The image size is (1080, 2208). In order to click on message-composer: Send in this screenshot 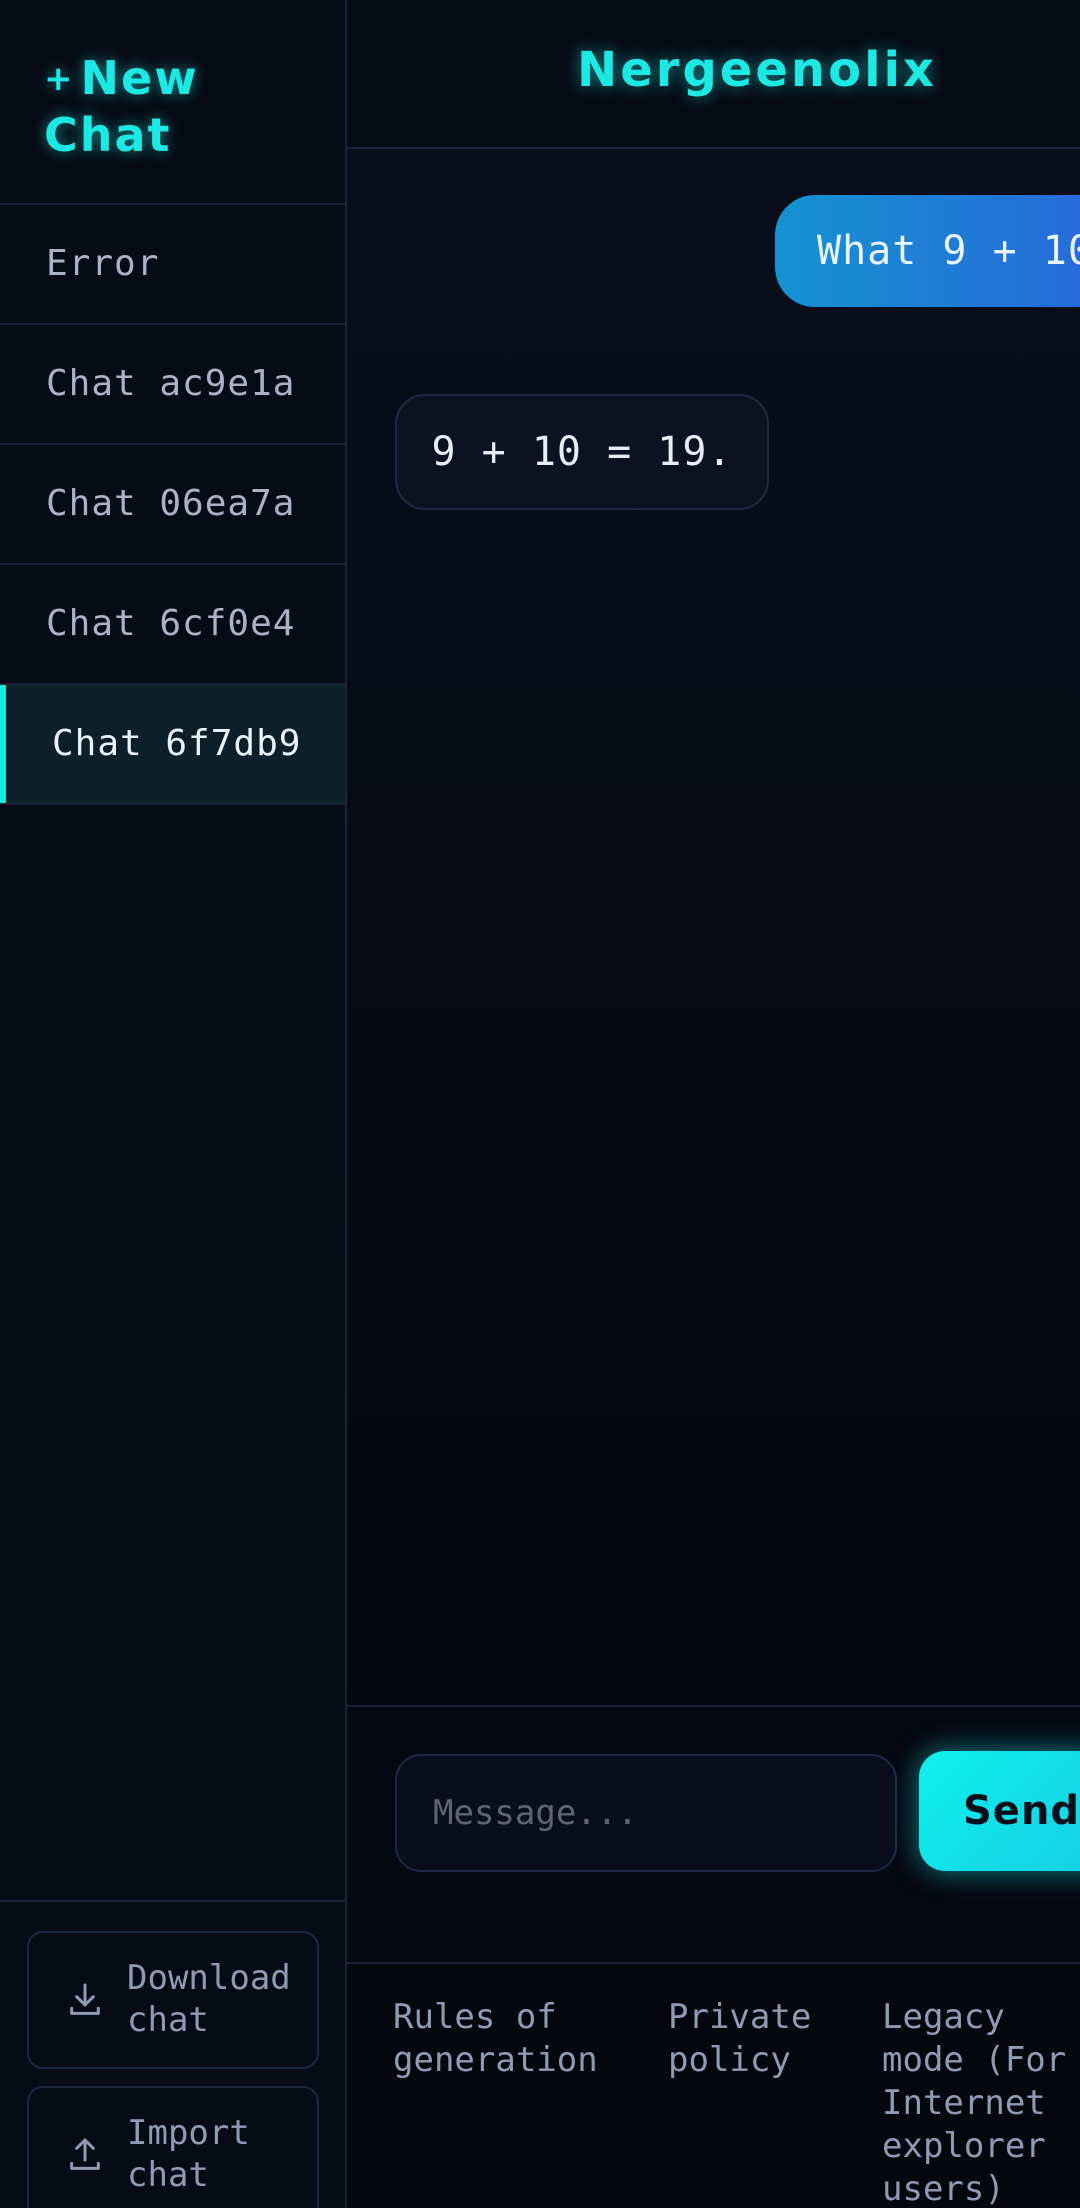, I will do `click(713, 1834)`.